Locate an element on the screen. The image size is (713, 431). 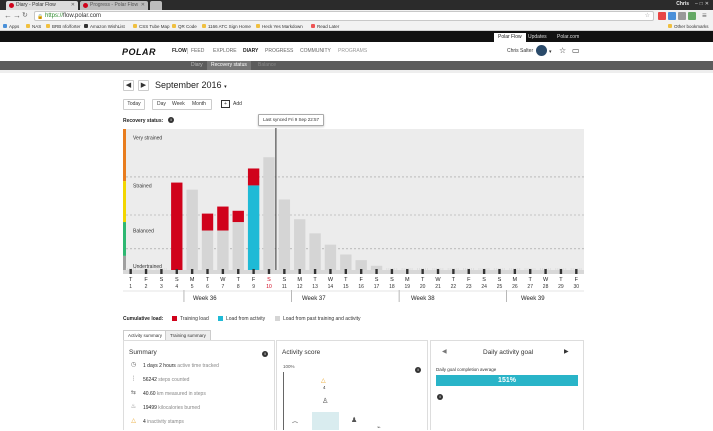
day-number: 28 is located at coordinates (546, 287).